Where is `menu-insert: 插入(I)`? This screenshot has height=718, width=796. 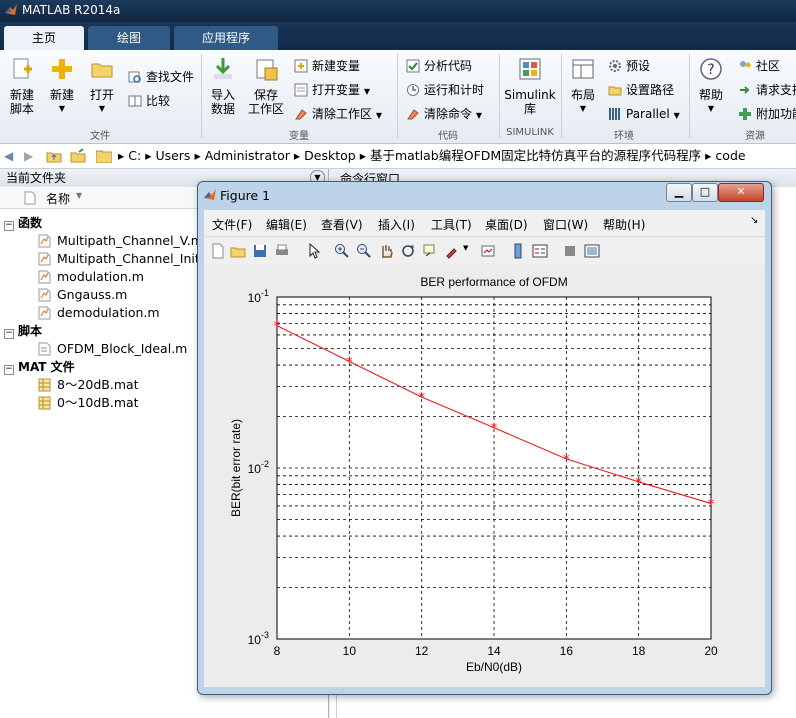
menu-insert: 插入(I) is located at coordinates (396, 224).